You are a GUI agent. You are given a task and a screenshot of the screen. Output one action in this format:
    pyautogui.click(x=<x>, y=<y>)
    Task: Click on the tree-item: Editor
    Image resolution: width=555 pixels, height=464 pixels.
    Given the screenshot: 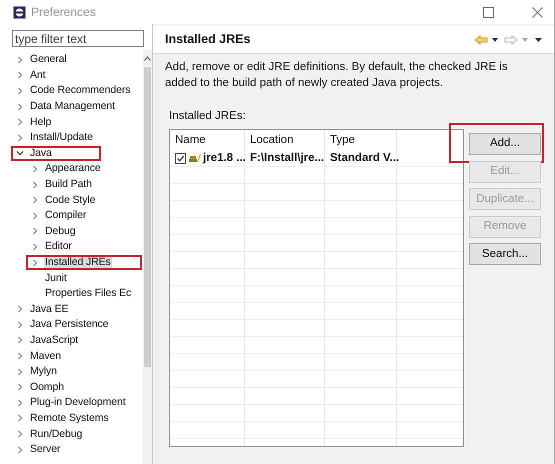 What is the action you would take?
    pyautogui.click(x=58, y=247)
    